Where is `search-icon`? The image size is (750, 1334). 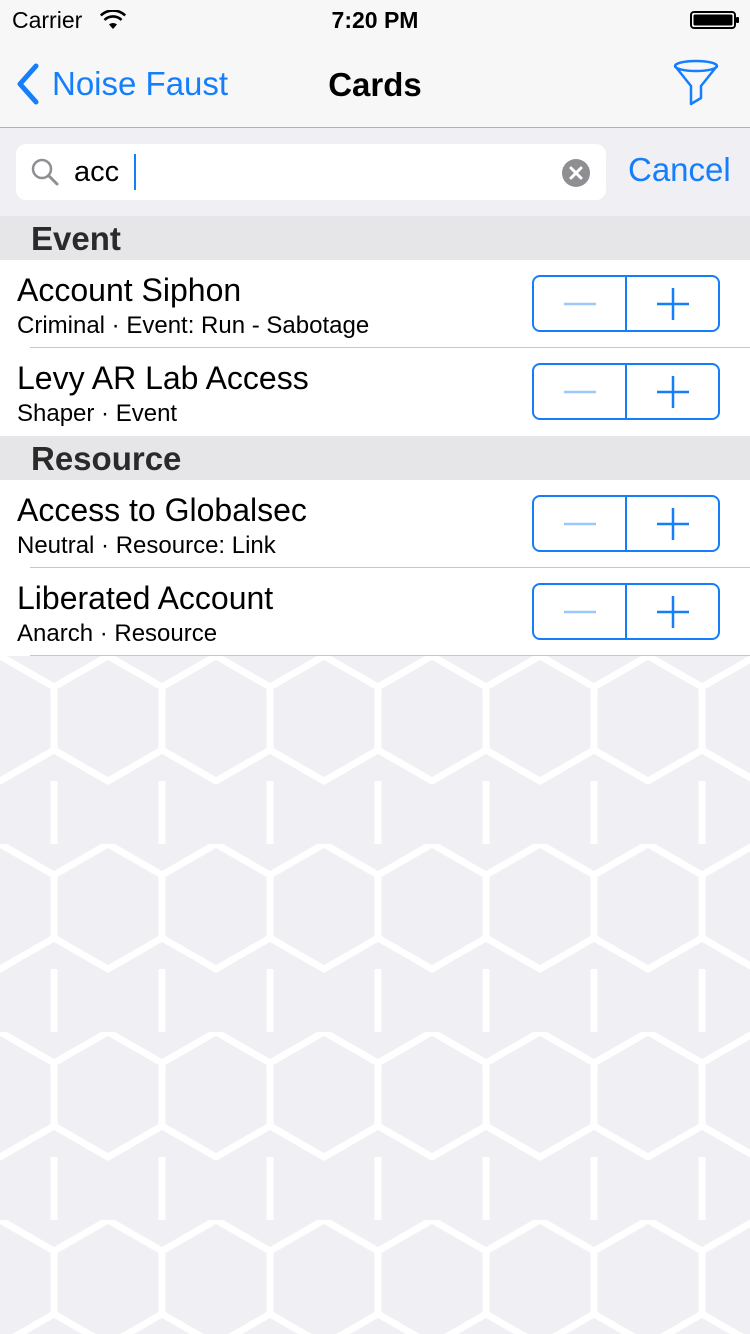
search-icon is located at coordinates (45, 172).